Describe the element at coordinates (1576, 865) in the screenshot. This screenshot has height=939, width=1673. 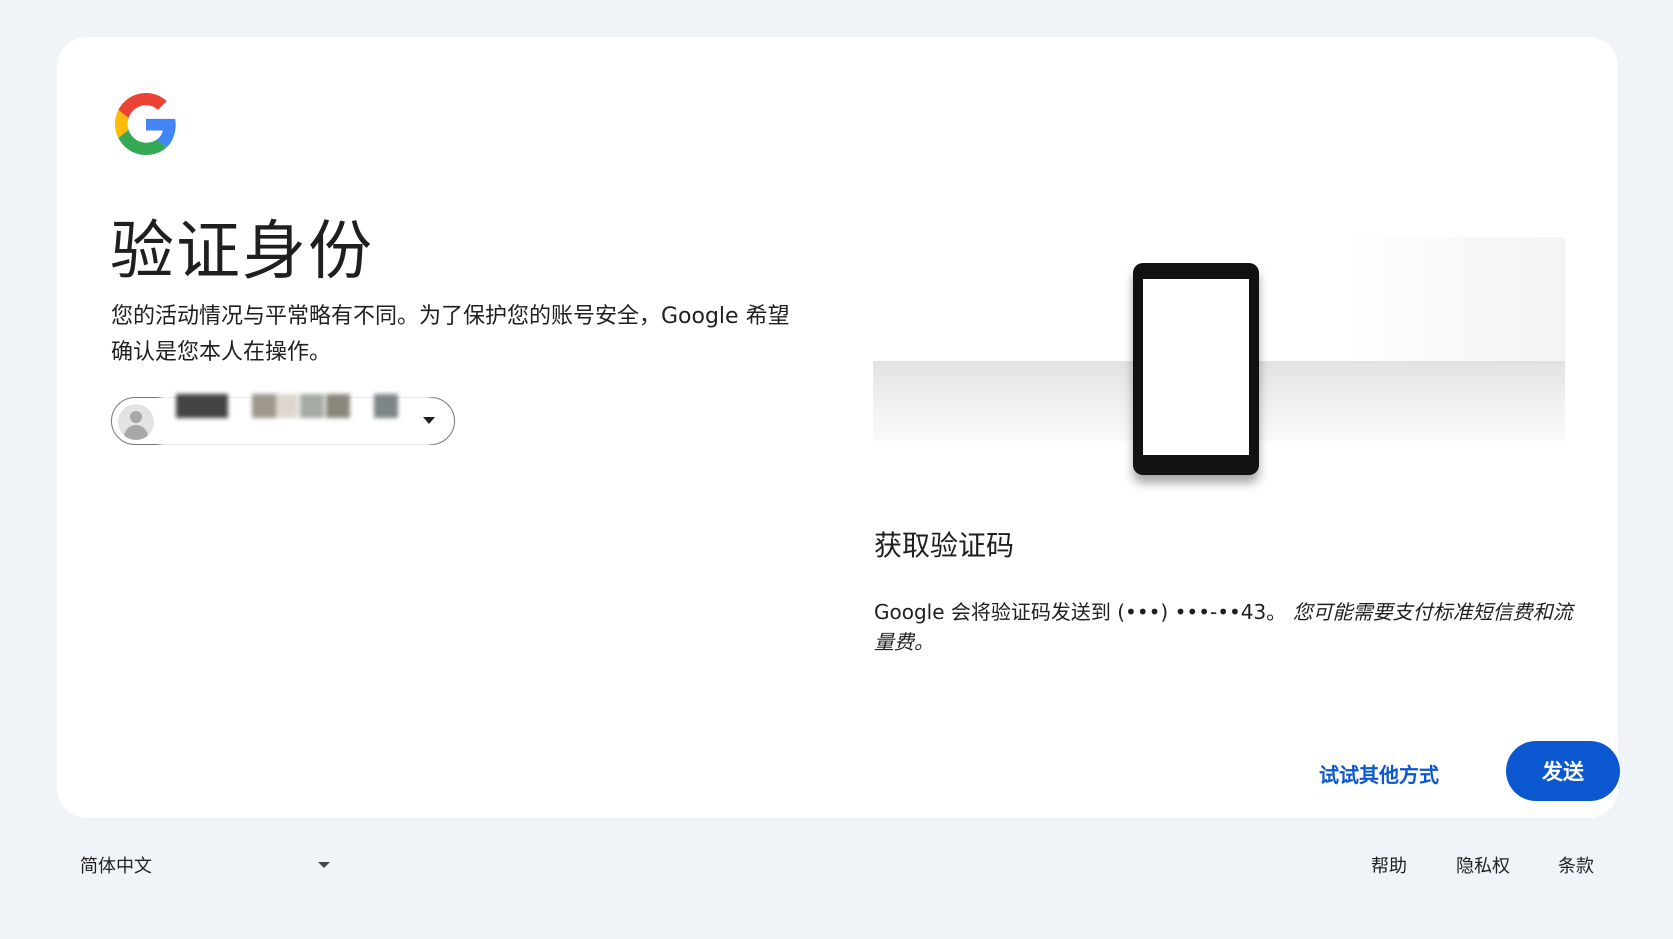
I see `footer-link-terms: 条款` at that location.